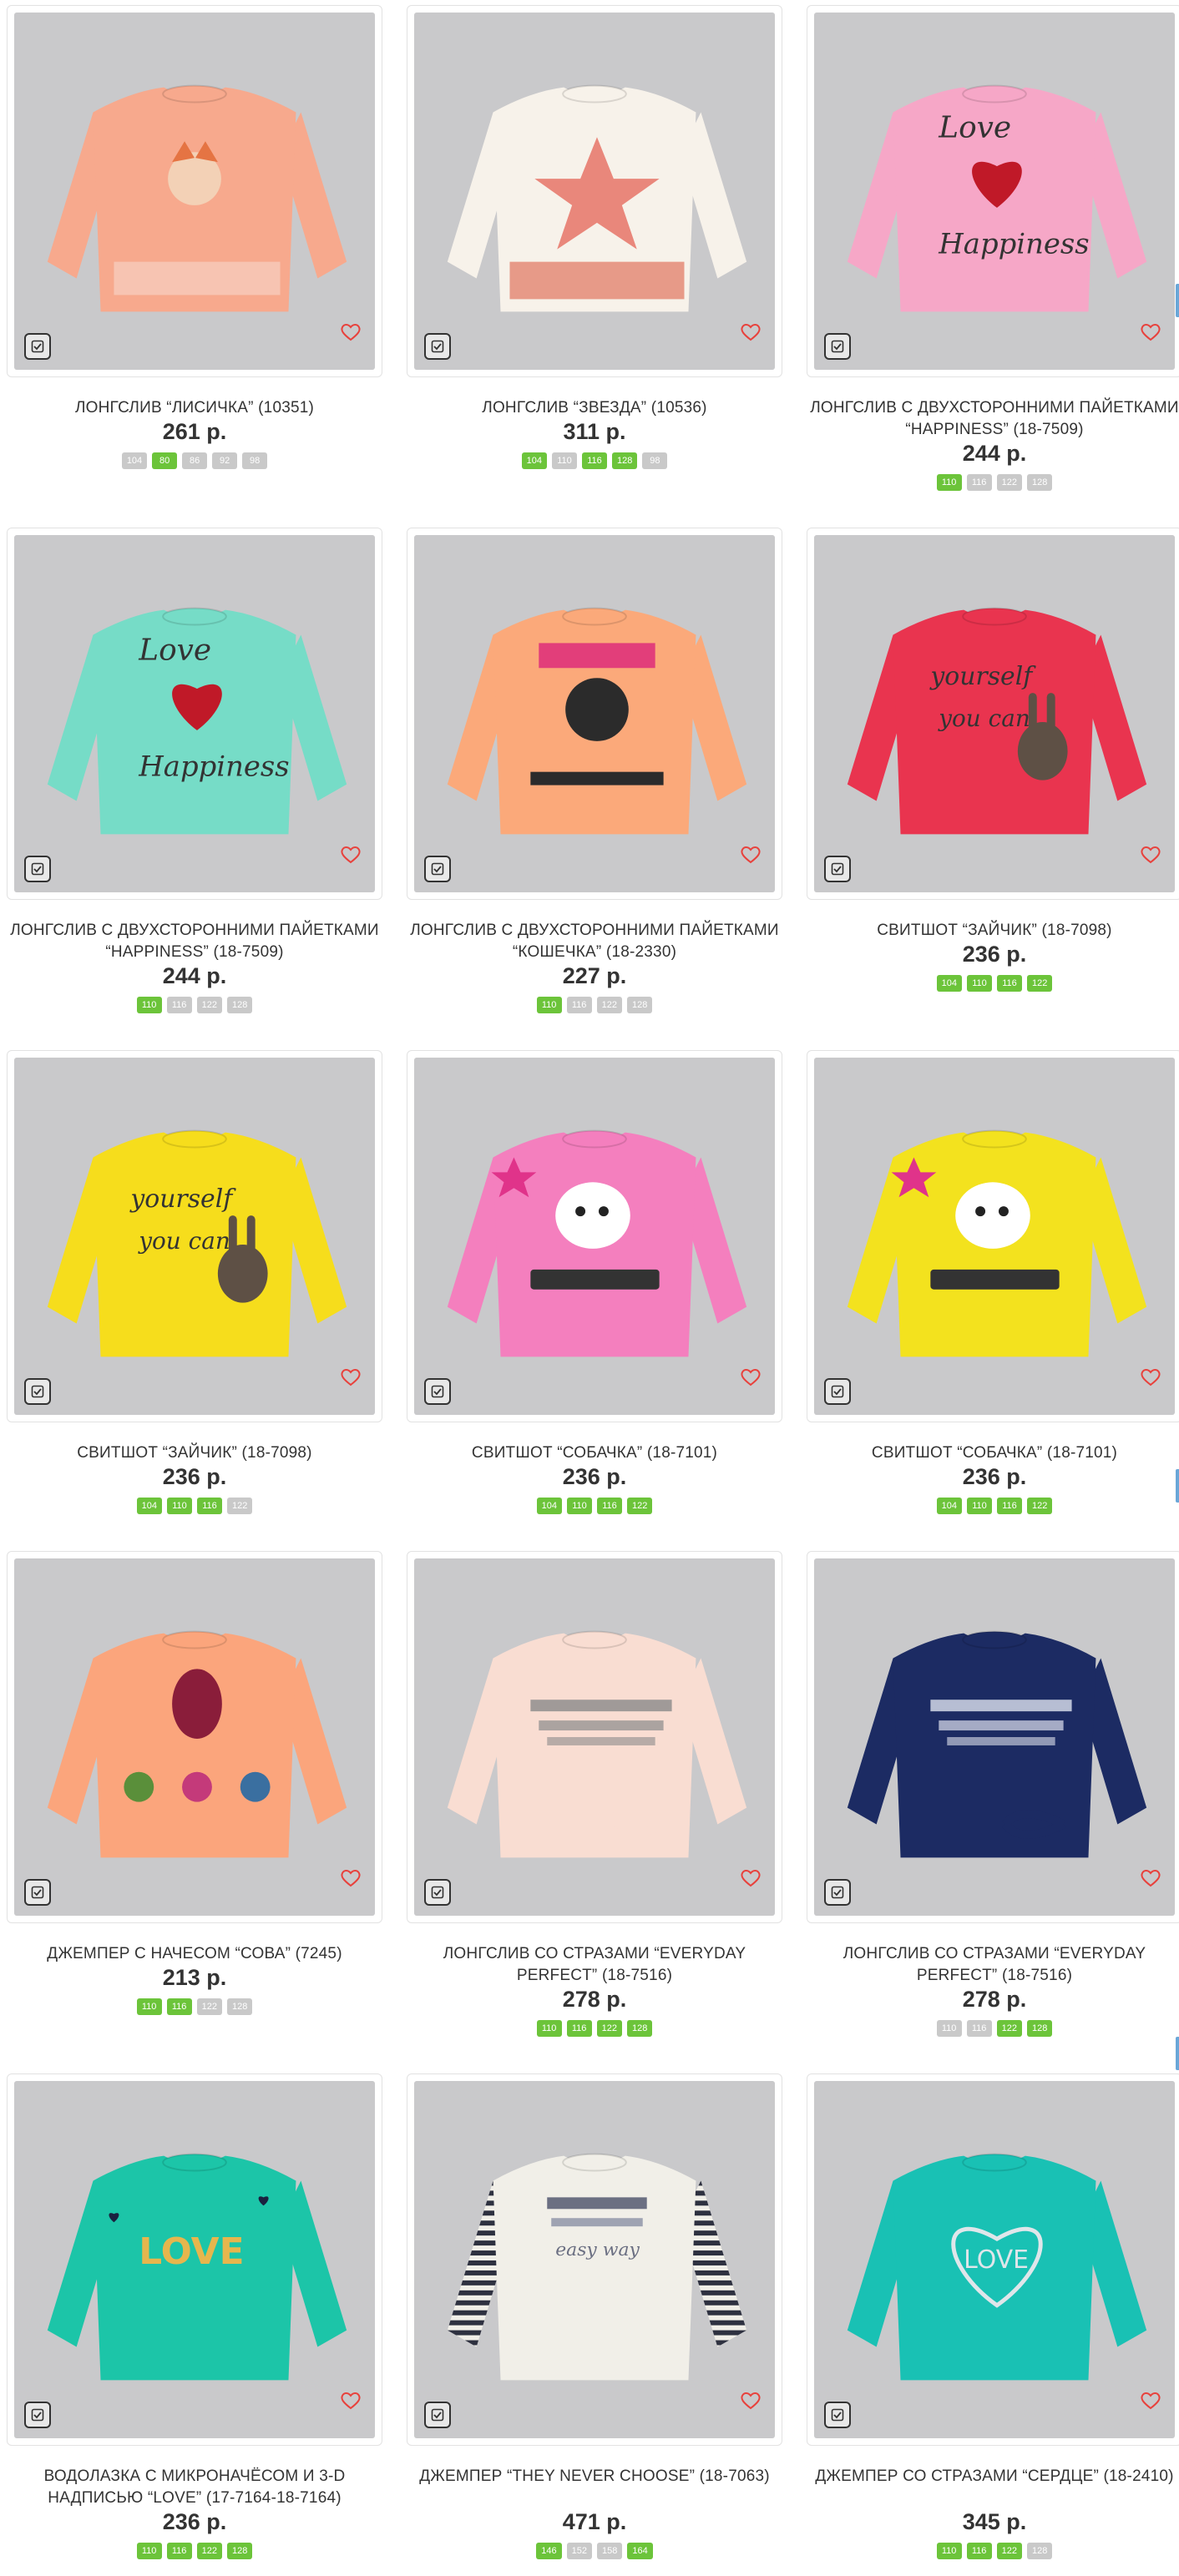 This screenshot has width=1179, height=2576. I want to click on size-badge: 158, so click(610, 2551).